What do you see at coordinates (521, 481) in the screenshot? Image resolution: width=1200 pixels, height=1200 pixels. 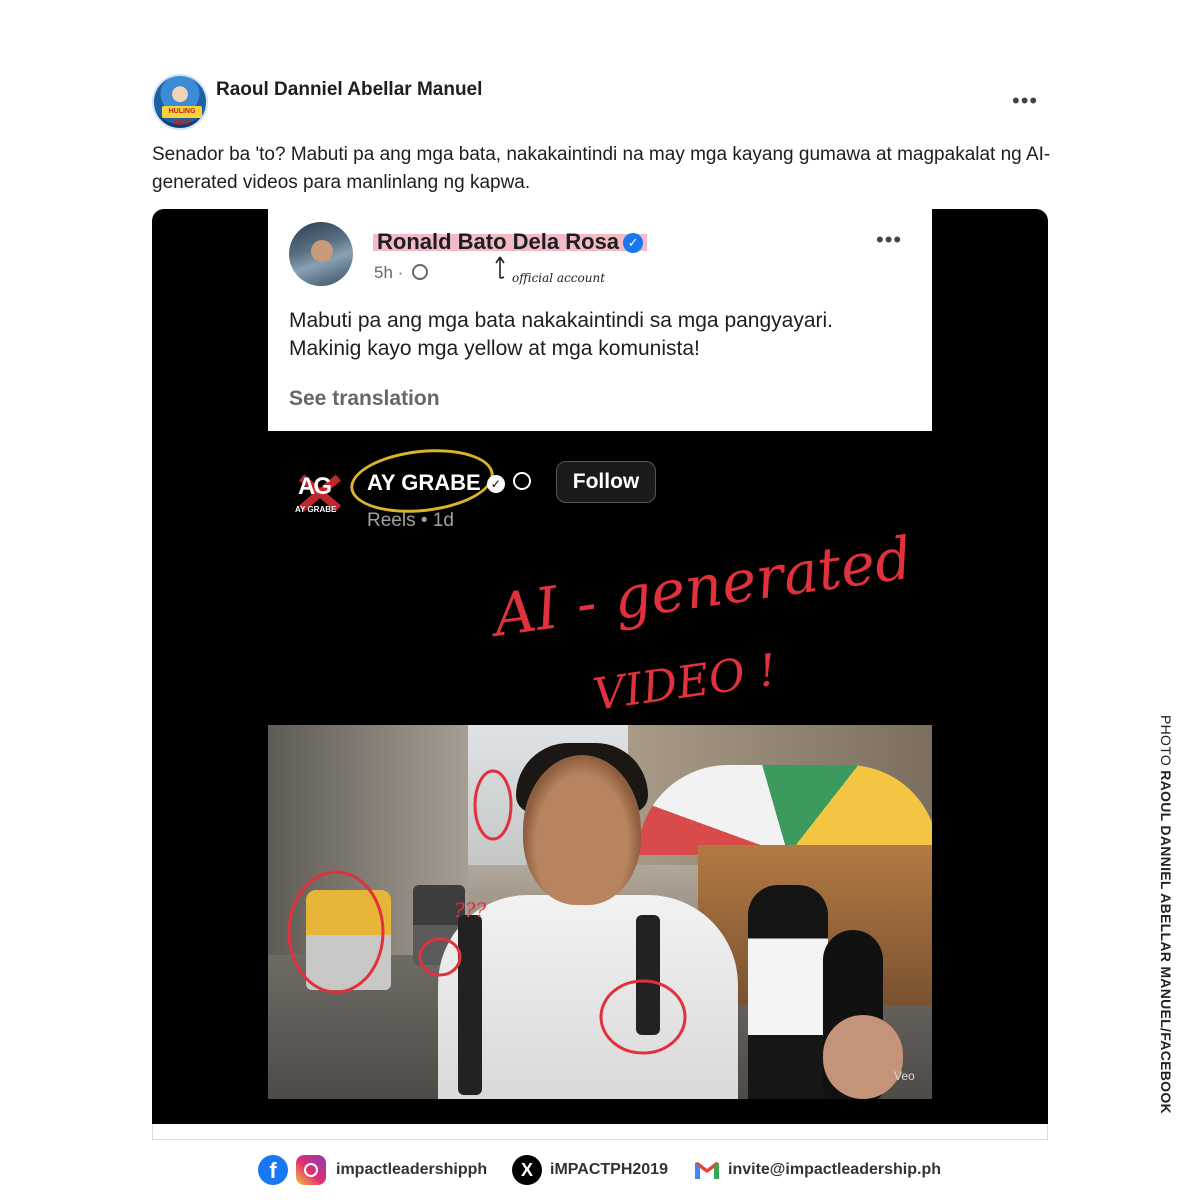 I see `reel-globe-icon` at bounding box center [521, 481].